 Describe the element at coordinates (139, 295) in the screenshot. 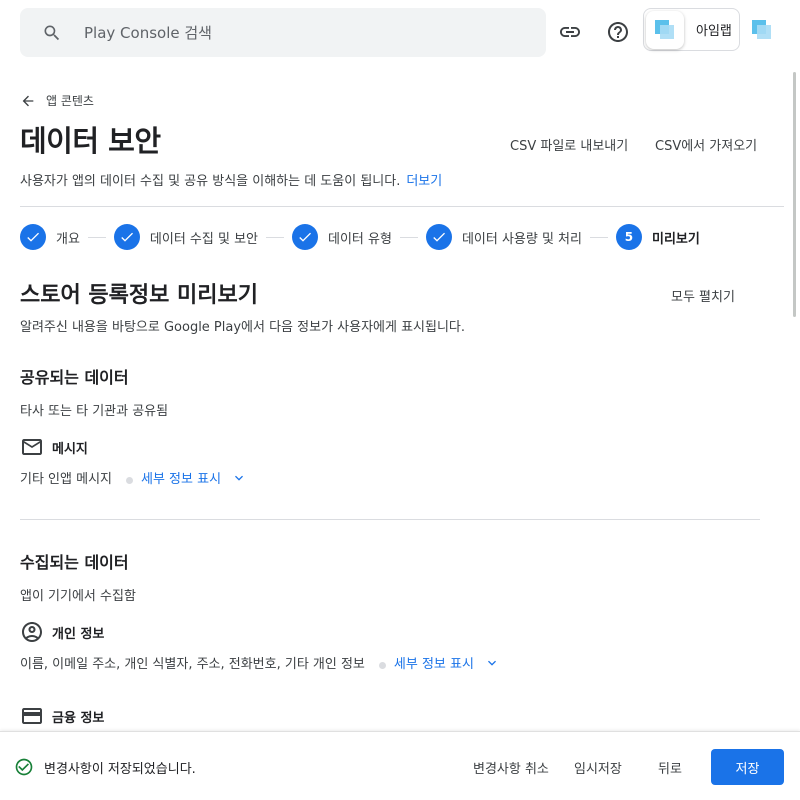

I see `preview-title: 스토어 등록정보 미리보기` at that location.